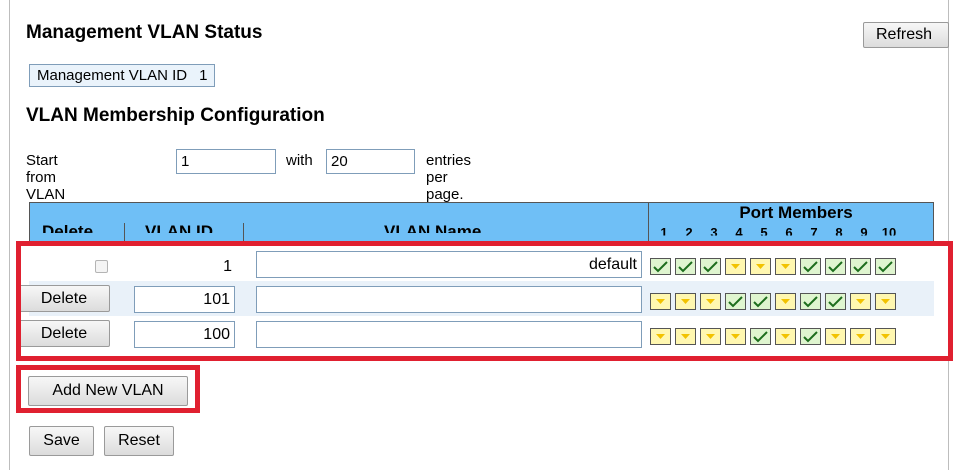 The image size is (957, 470). I want to click on refresh-button: Refresh, so click(906, 35).